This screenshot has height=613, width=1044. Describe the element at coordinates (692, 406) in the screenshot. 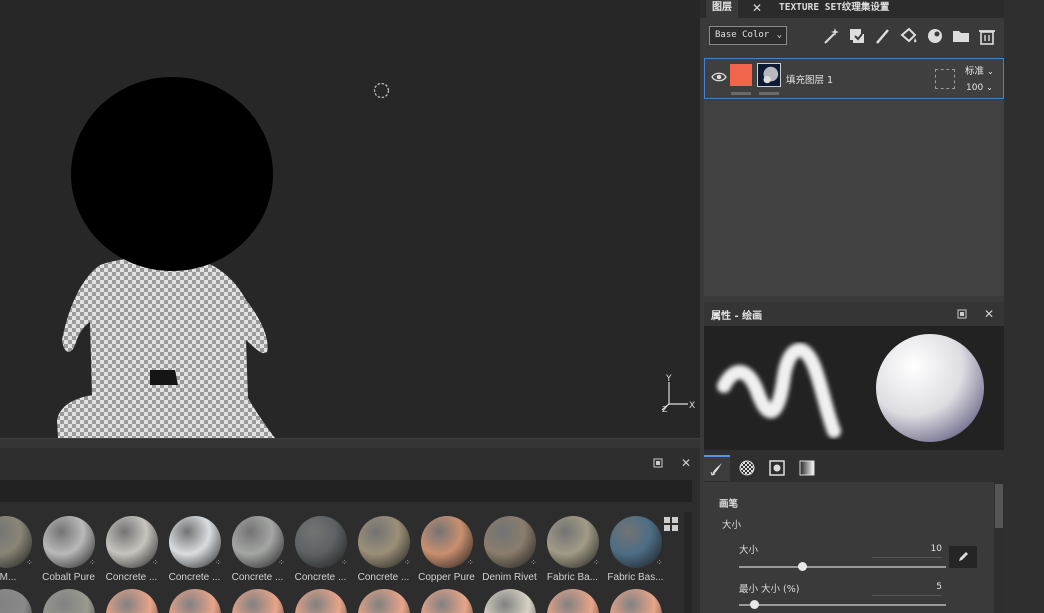

I see `svg-text: X` at that location.